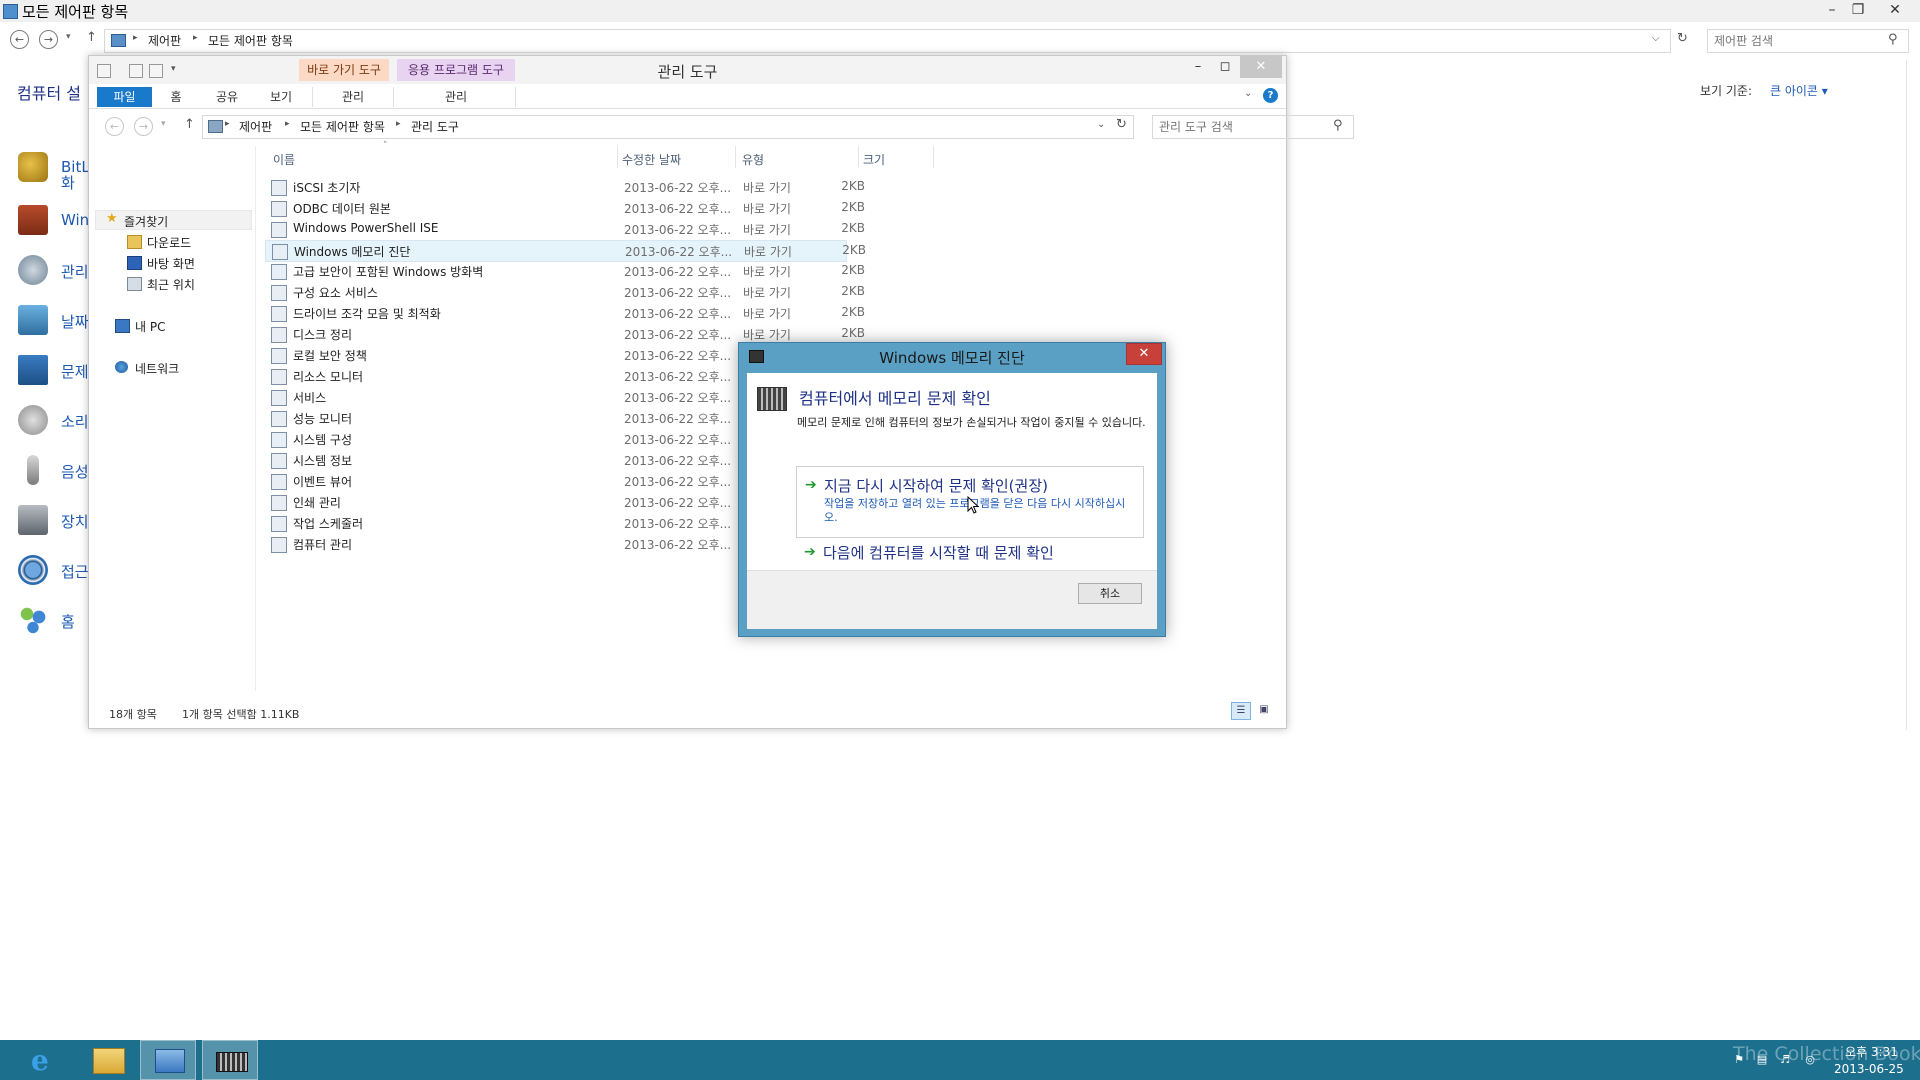 The width and height of the screenshot is (1920, 1080). Describe the element at coordinates (175, 367) in the screenshot. I see `nav-network: 네트워크` at that location.